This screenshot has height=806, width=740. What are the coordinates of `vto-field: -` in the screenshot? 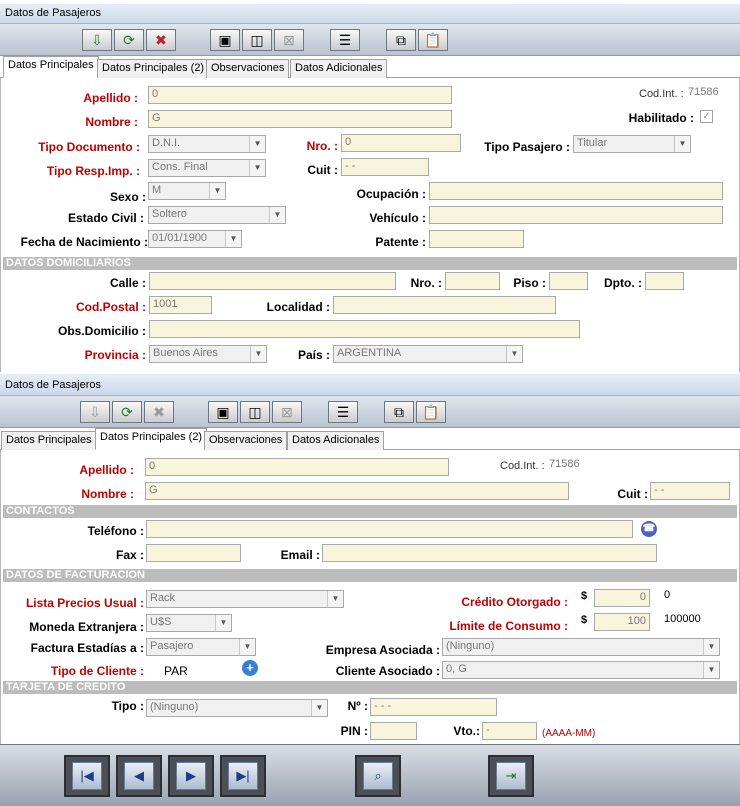 It's located at (509, 731).